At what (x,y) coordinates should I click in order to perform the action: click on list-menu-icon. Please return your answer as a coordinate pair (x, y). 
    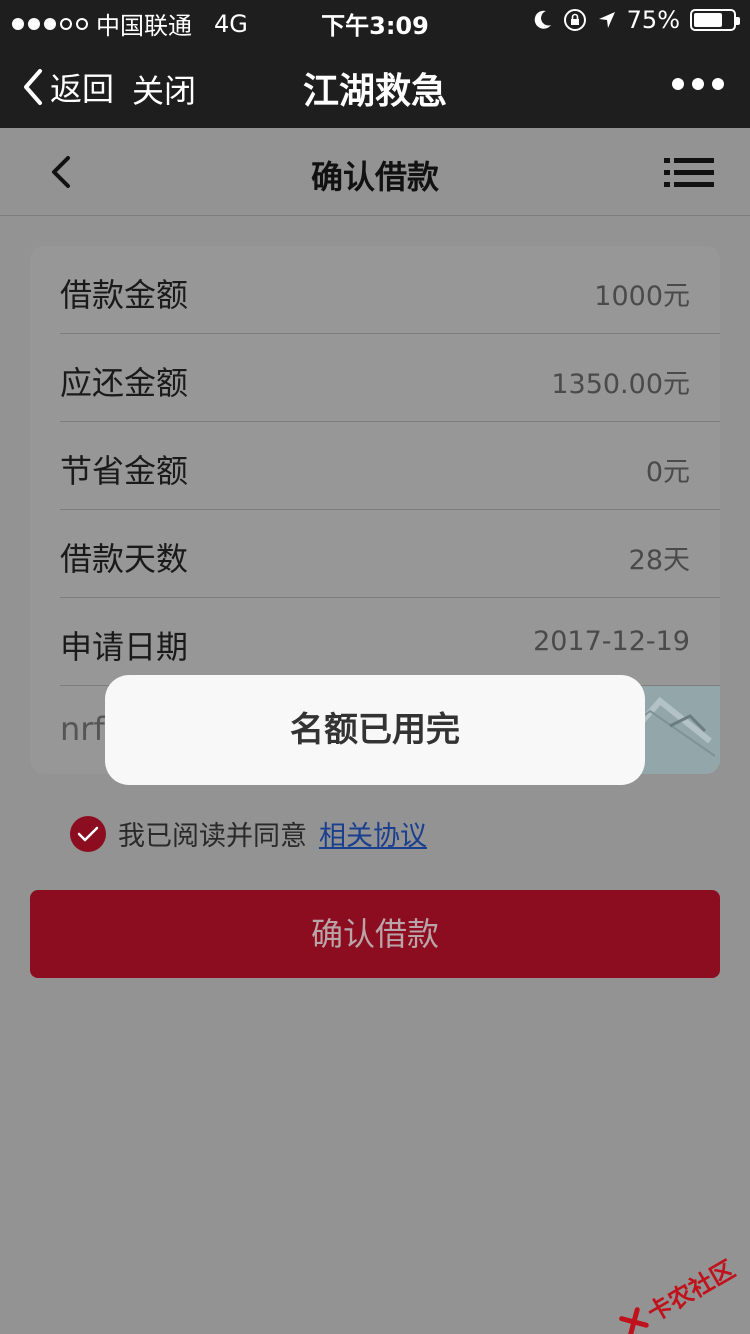
    Looking at the image, I should click on (689, 173).